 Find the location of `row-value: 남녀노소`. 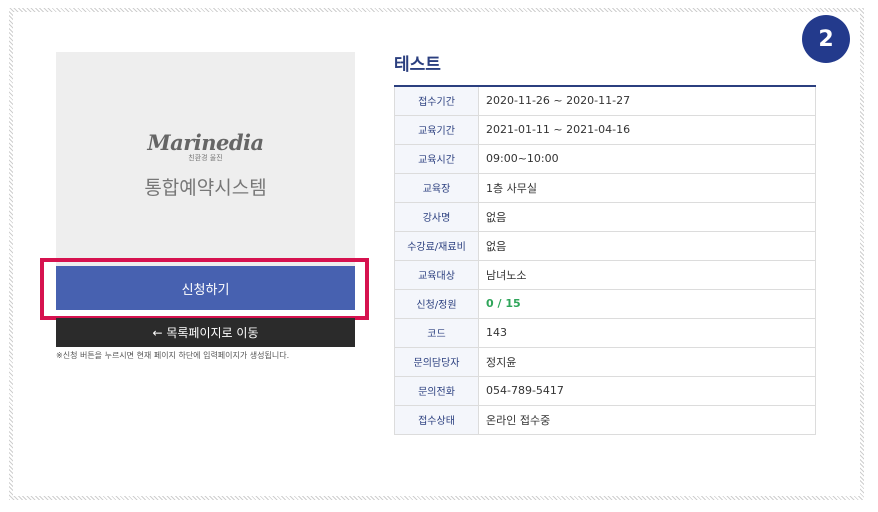

row-value: 남녀노소 is located at coordinates (647, 274).